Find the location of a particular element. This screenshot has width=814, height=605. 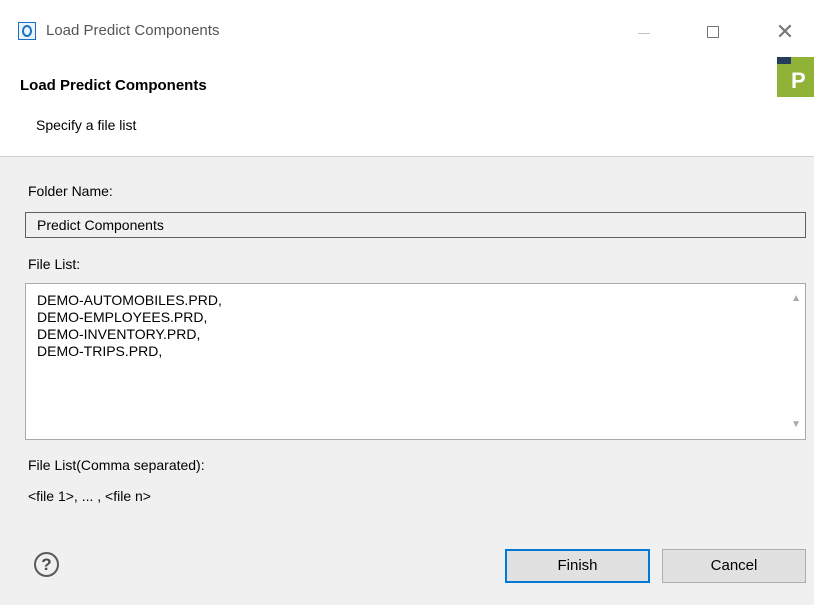

file-list-hint-value: <file 1>, ... , <file n> is located at coordinates (89, 496).